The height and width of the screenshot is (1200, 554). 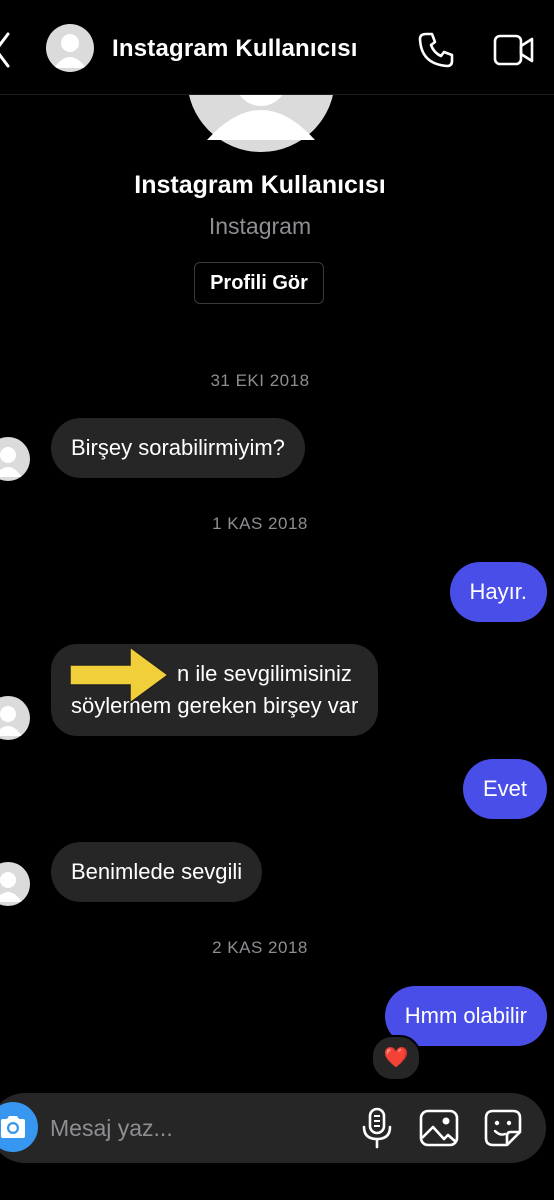 I want to click on message-text: Evet, so click(x=504, y=788).